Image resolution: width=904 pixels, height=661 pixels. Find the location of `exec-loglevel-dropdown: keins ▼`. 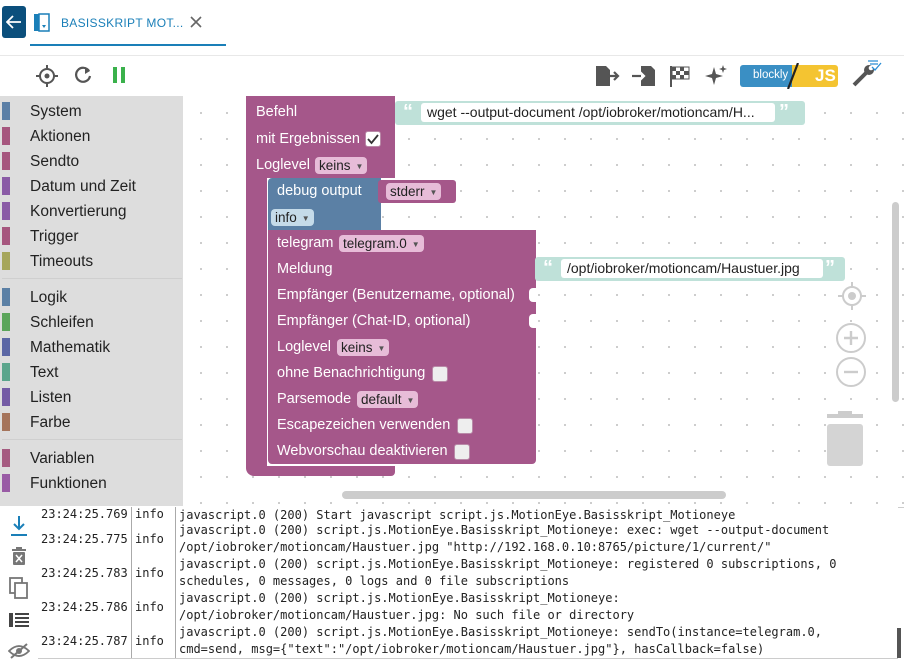

exec-loglevel-dropdown: keins ▼ is located at coordinates (341, 165).